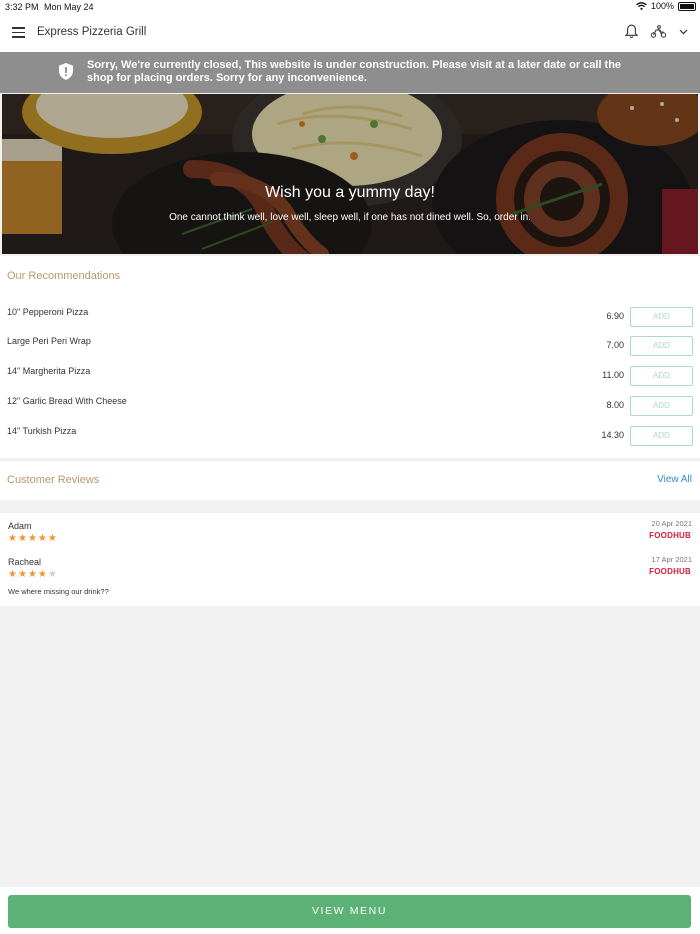 This screenshot has width=700, height=934. I want to click on bottom-bar: VIEW MENU, so click(350, 910).